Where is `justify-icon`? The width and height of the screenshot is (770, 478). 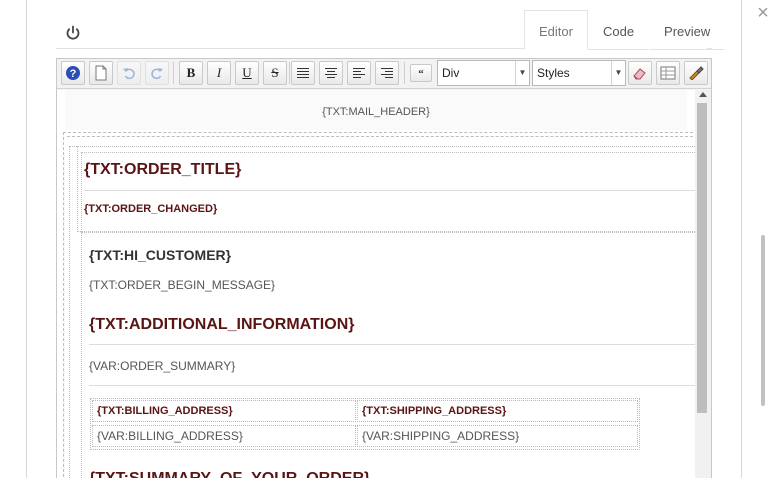
justify-icon is located at coordinates (303, 73).